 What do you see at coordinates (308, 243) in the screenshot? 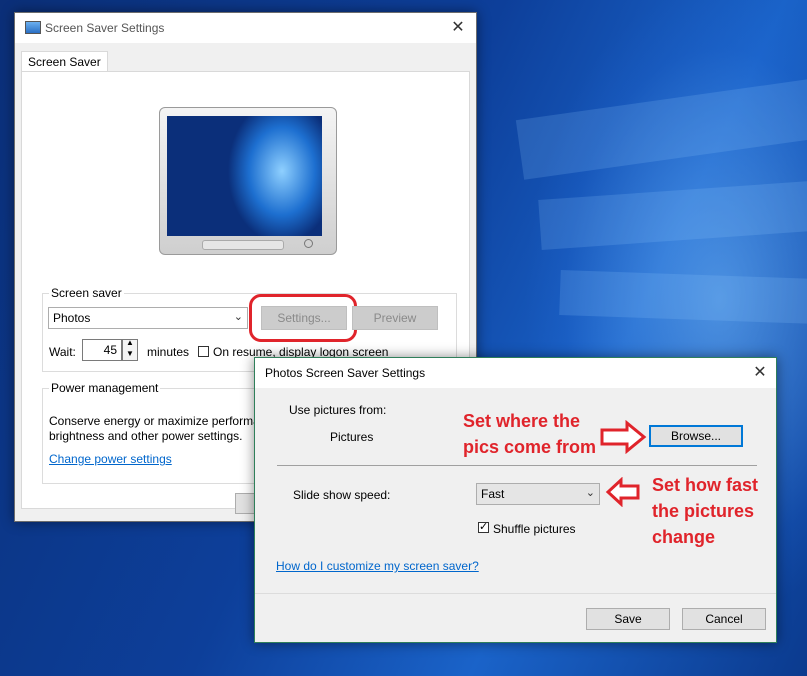
I see `monitor-power-icon` at bounding box center [308, 243].